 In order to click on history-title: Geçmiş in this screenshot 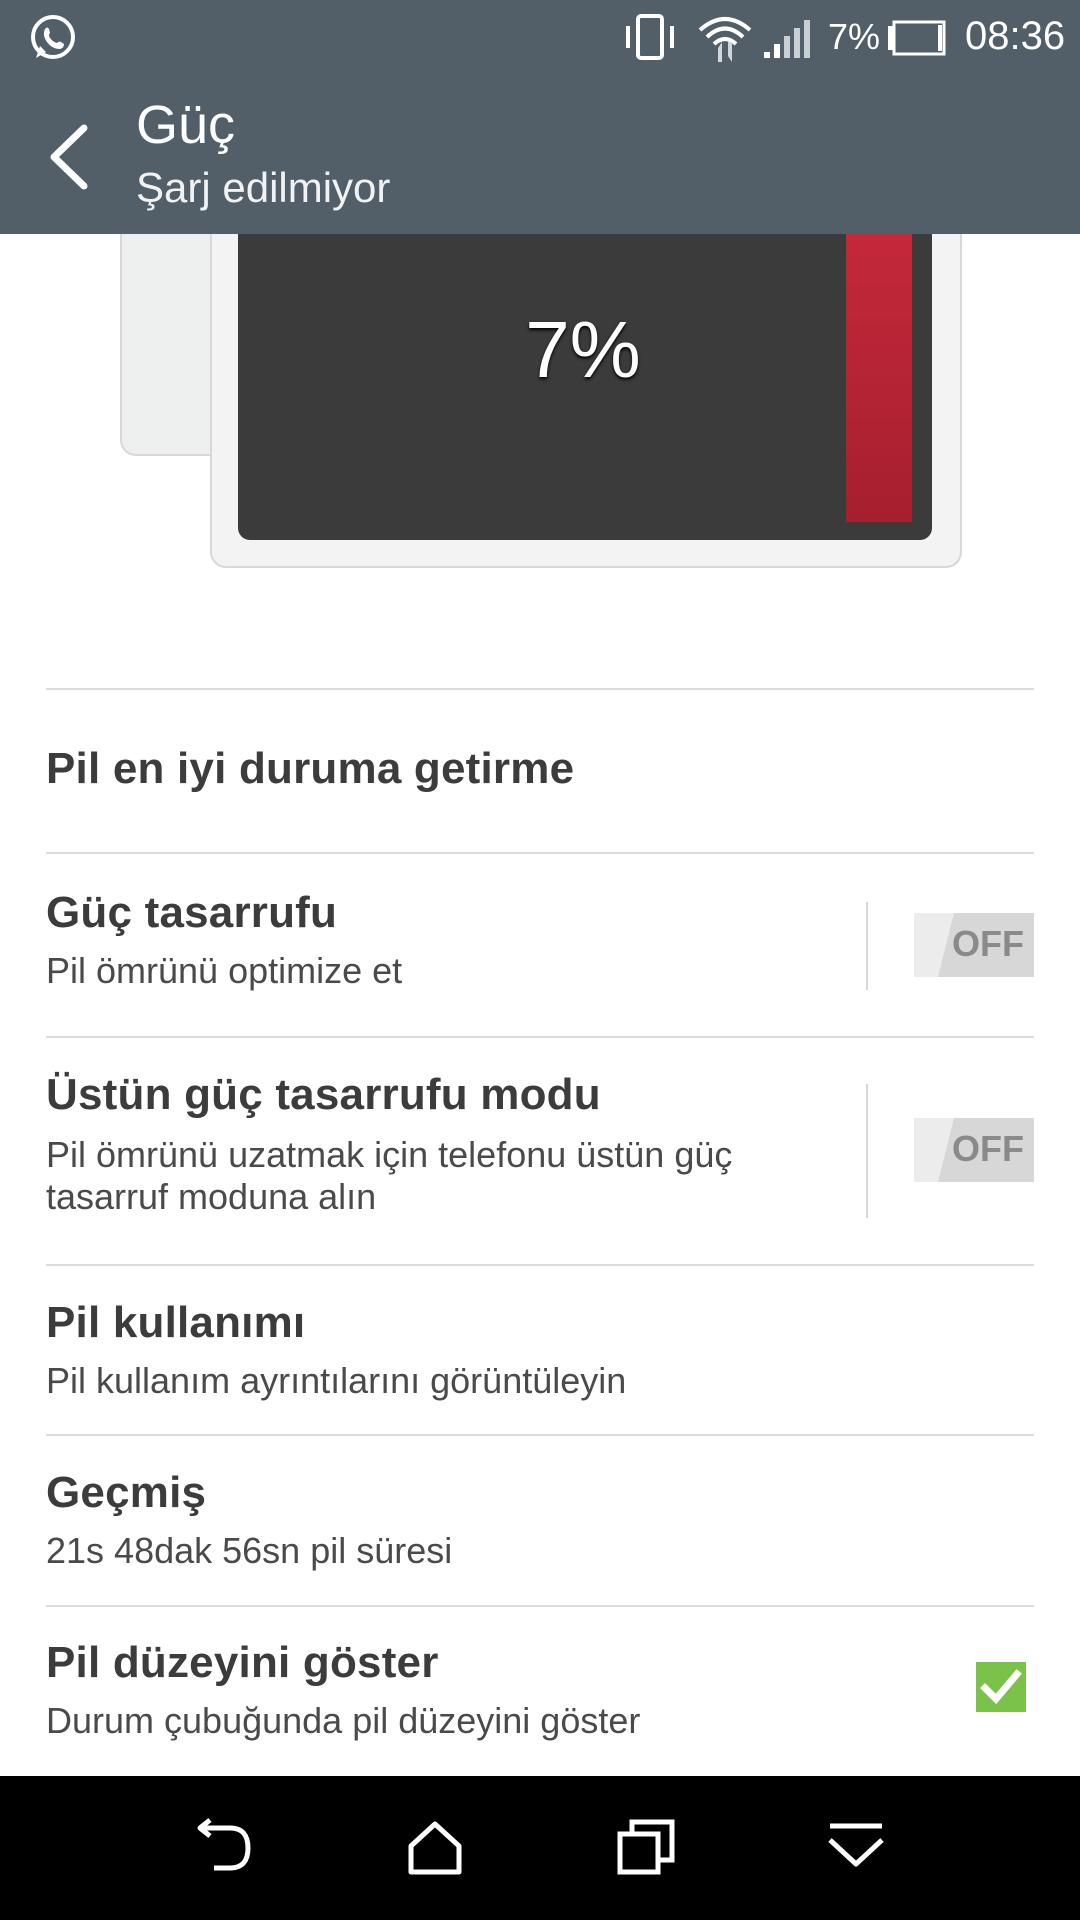, I will do `click(126, 1492)`.